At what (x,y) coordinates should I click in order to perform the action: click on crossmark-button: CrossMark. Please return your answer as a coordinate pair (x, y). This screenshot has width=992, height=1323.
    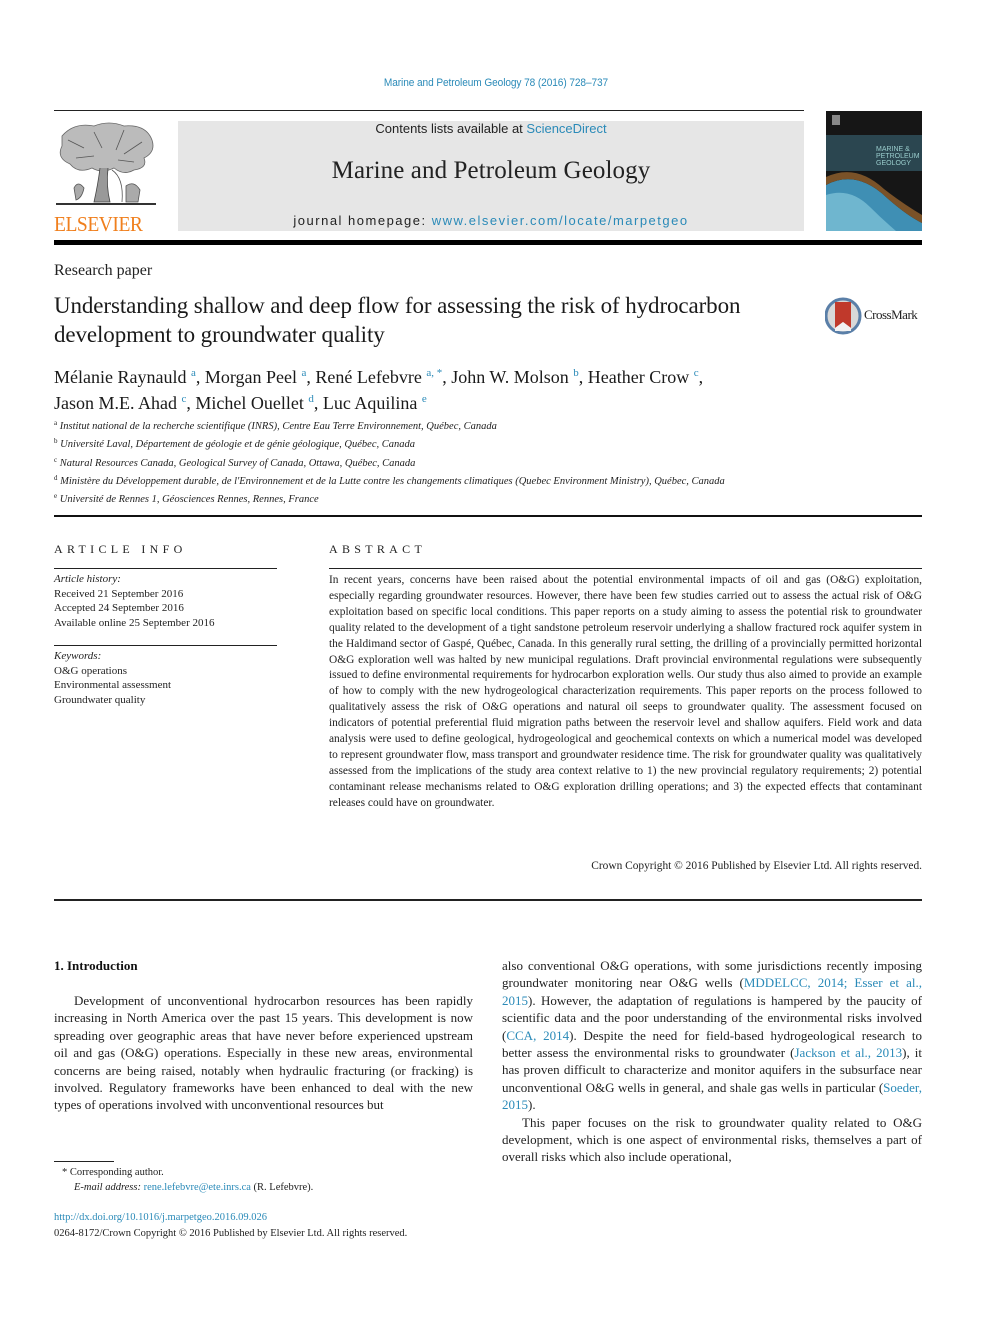
    Looking at the image, I should click on (874, 316).